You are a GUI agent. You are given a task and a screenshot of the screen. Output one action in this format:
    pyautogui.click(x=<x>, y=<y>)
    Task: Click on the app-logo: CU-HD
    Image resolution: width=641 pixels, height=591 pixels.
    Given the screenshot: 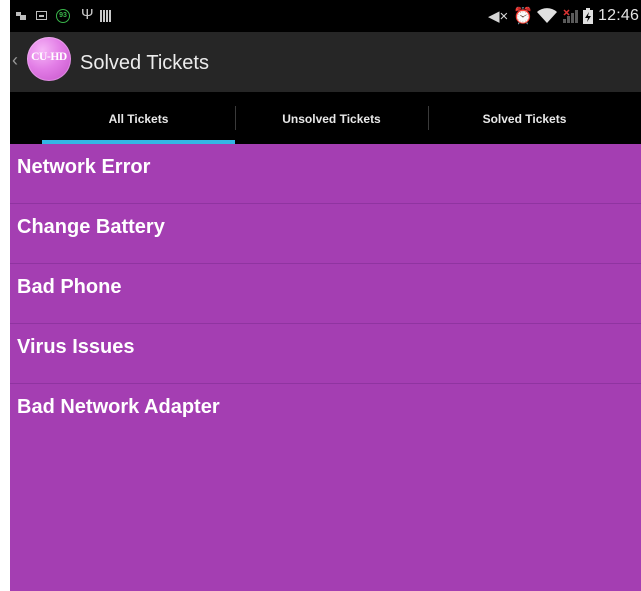 What is the action you would take?
    pyautogui.click(x=49, y=59)
    